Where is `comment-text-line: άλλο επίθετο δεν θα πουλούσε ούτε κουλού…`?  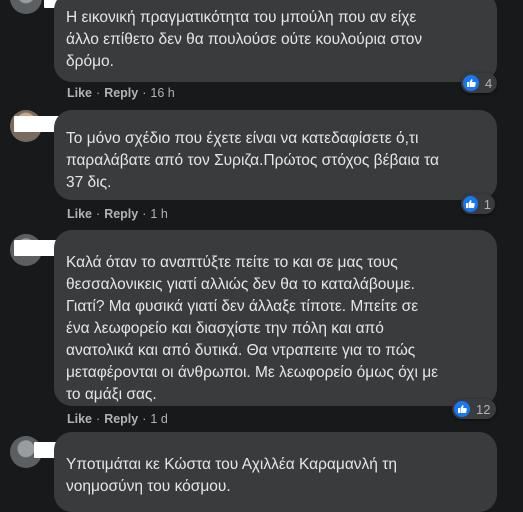
comment-text-line: άλλο επίθετο δεν θα πουλούσε ούτε κουλού… is located at coordinates (244, 39).